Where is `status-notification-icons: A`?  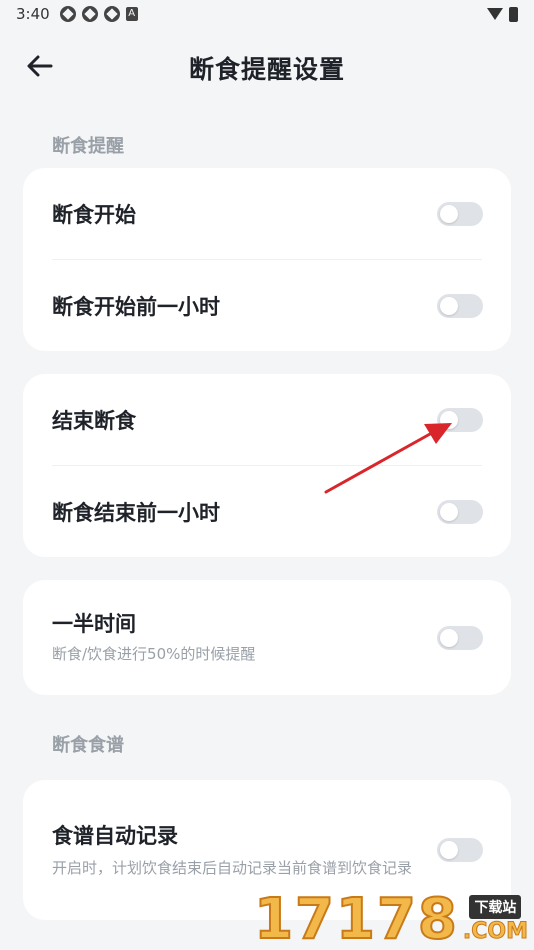
status-notification-icons: A is located at coordinates (98, 14).